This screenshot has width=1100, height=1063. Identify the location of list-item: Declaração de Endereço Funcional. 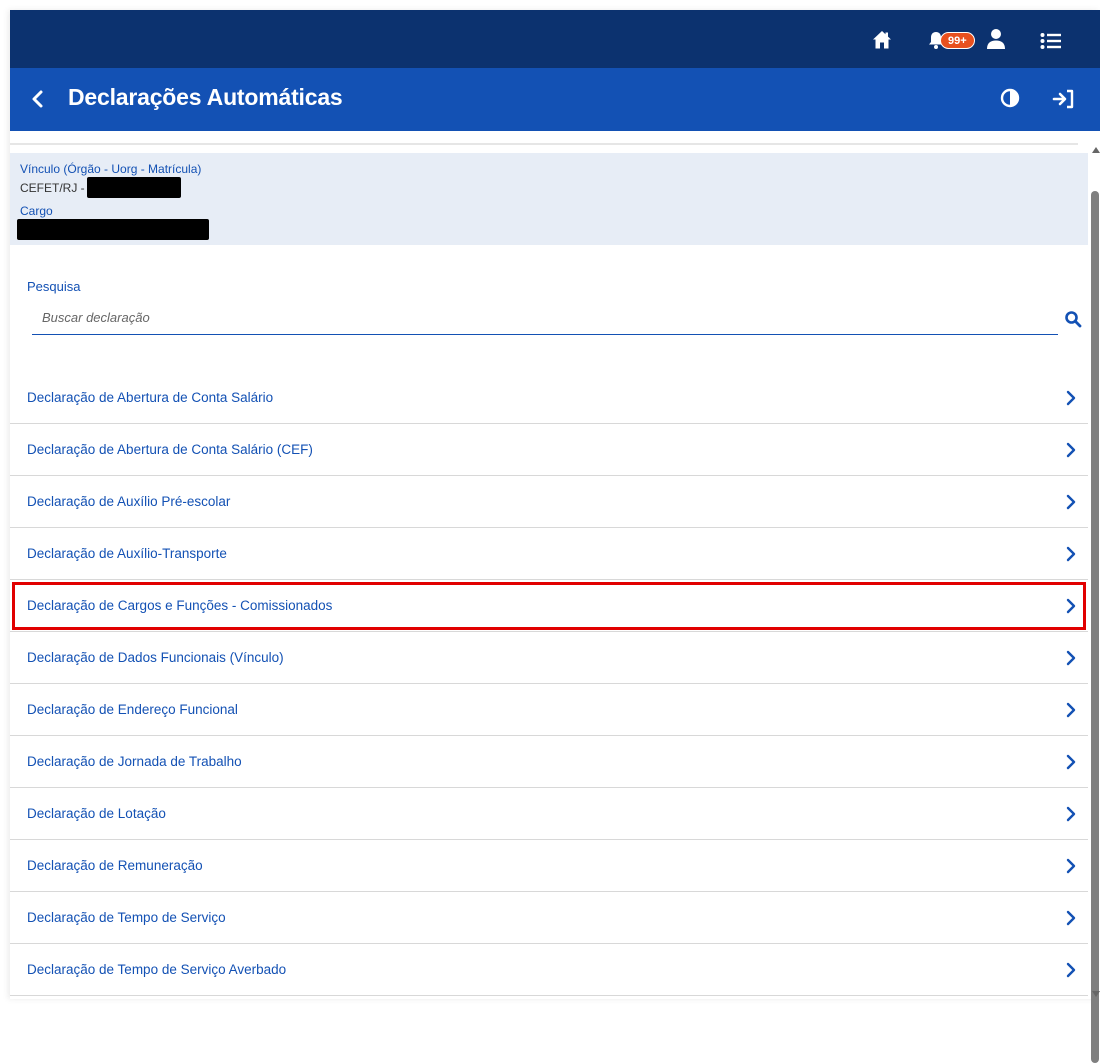
(549, 710).